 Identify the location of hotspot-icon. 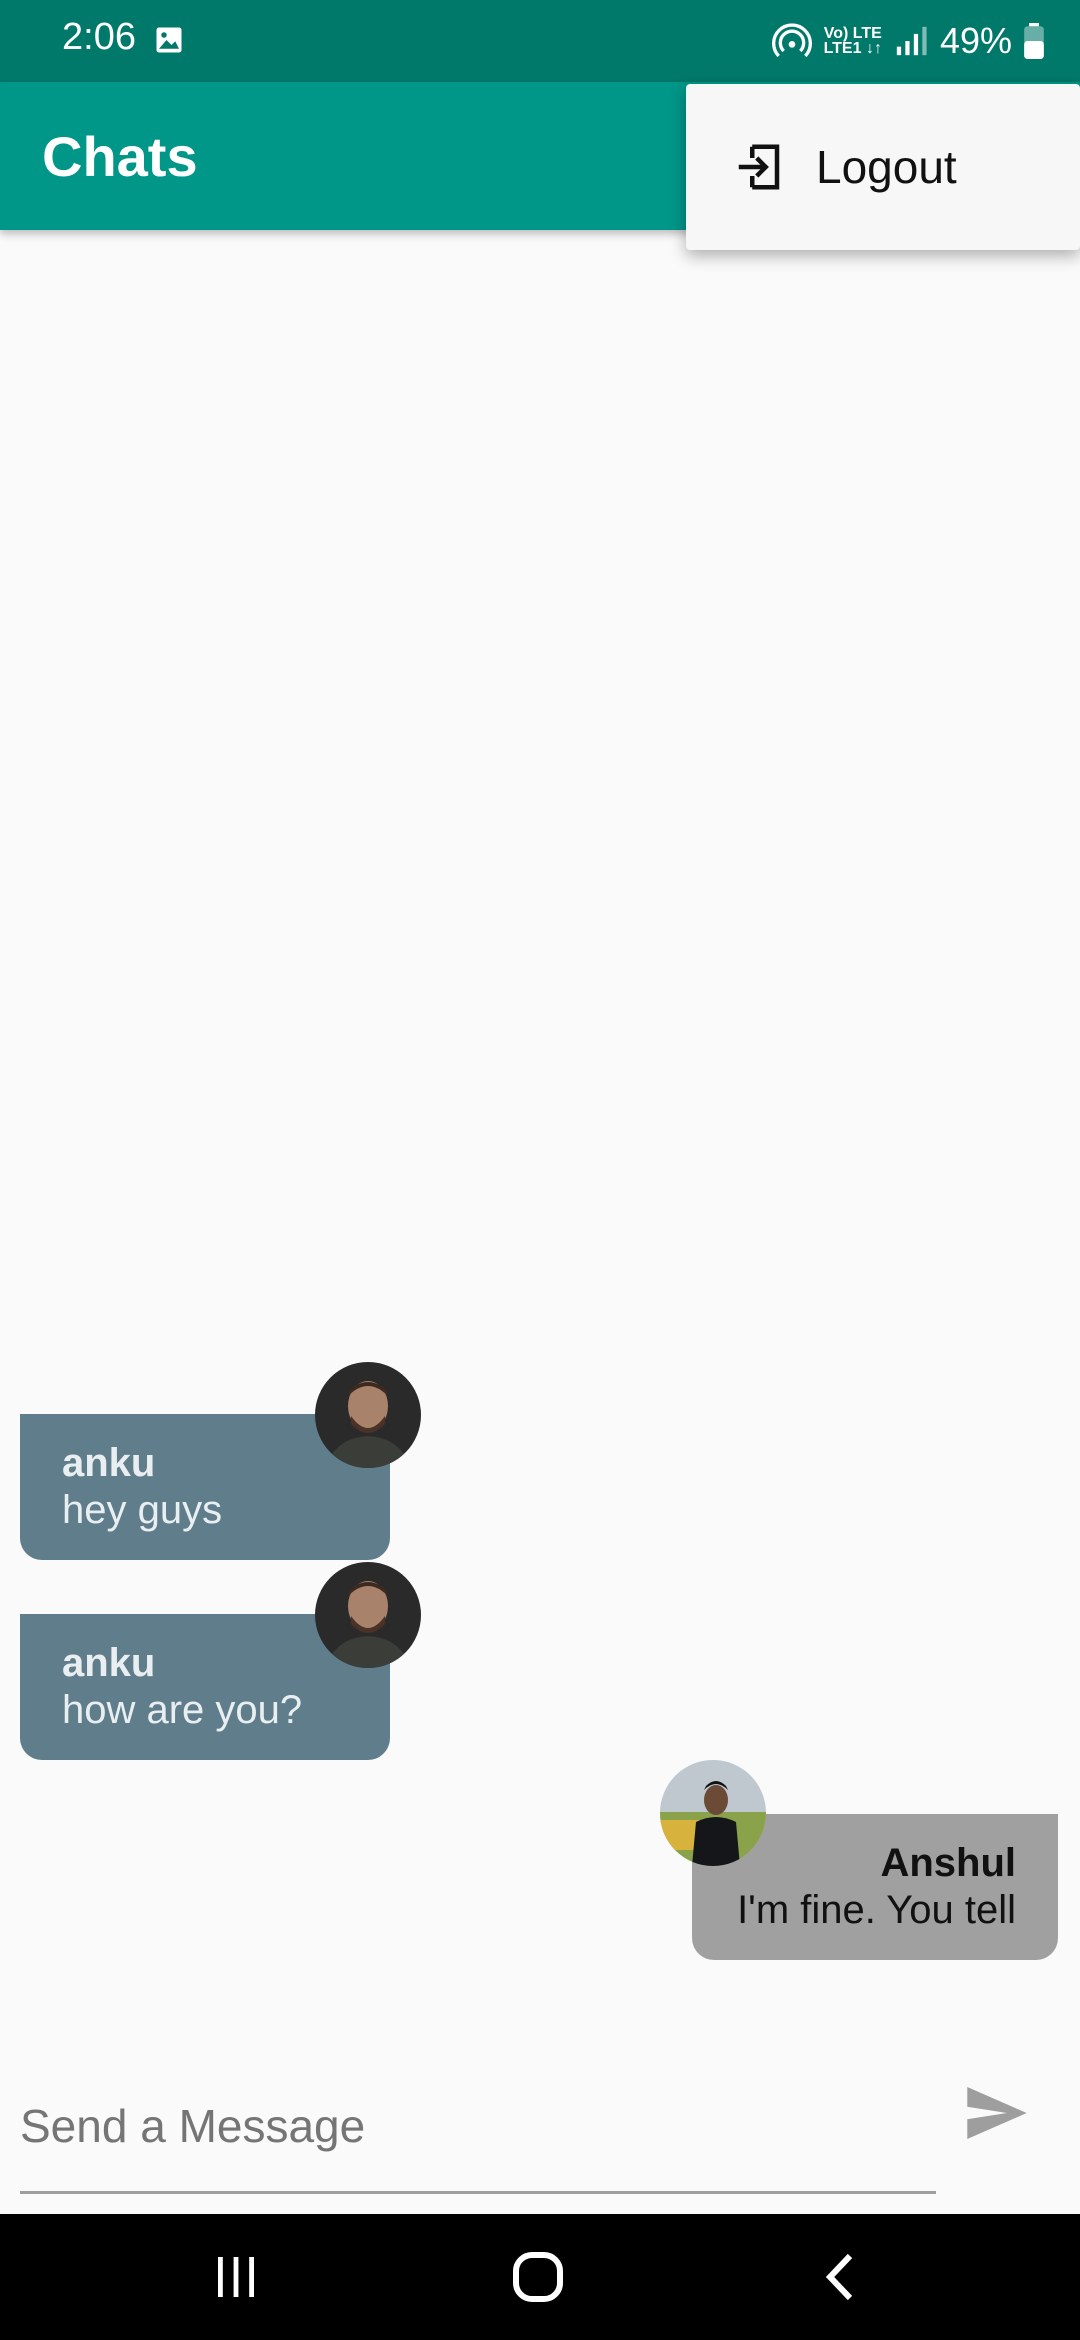
(791, 40).